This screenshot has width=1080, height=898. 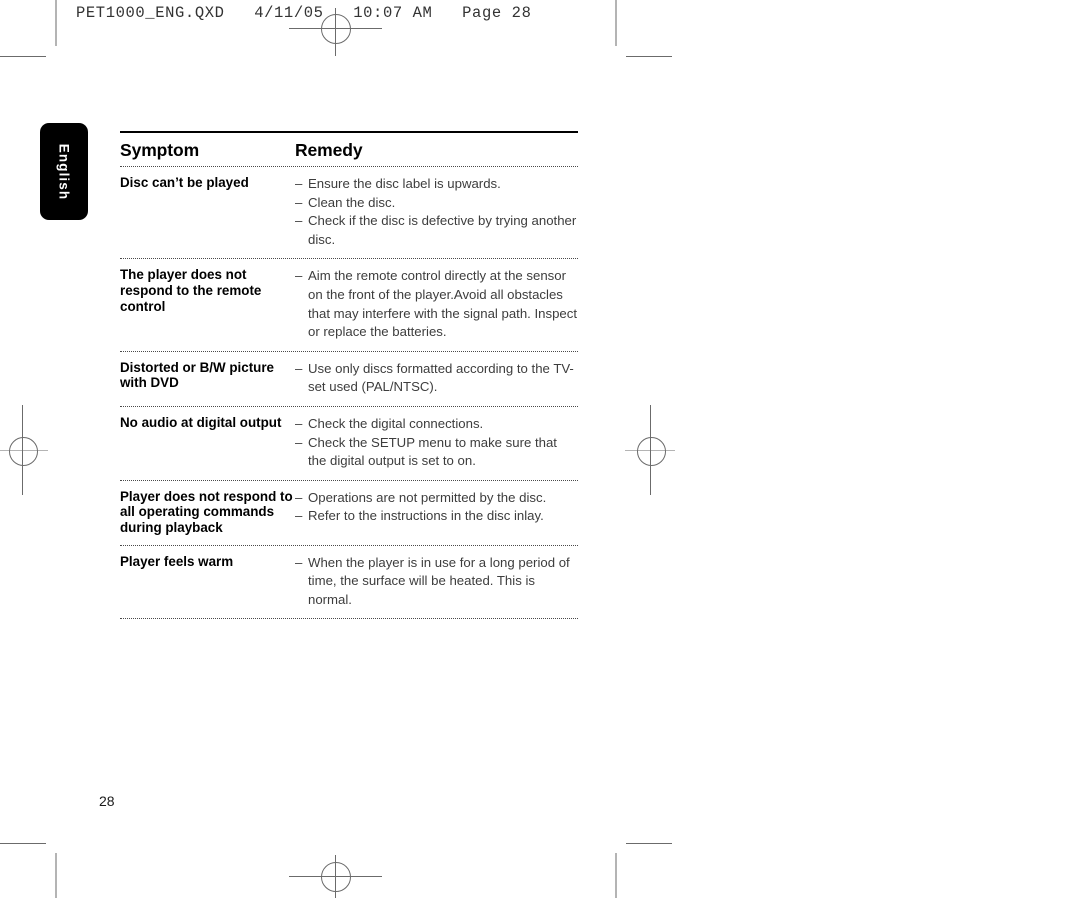 What do you see at coordinates (304, 13) in the screenshot?
I see `prepress-header-text: PET1000_ENG.QXD 4/11/05 10:07 AM Page 28` at bounding box center [304, 13].